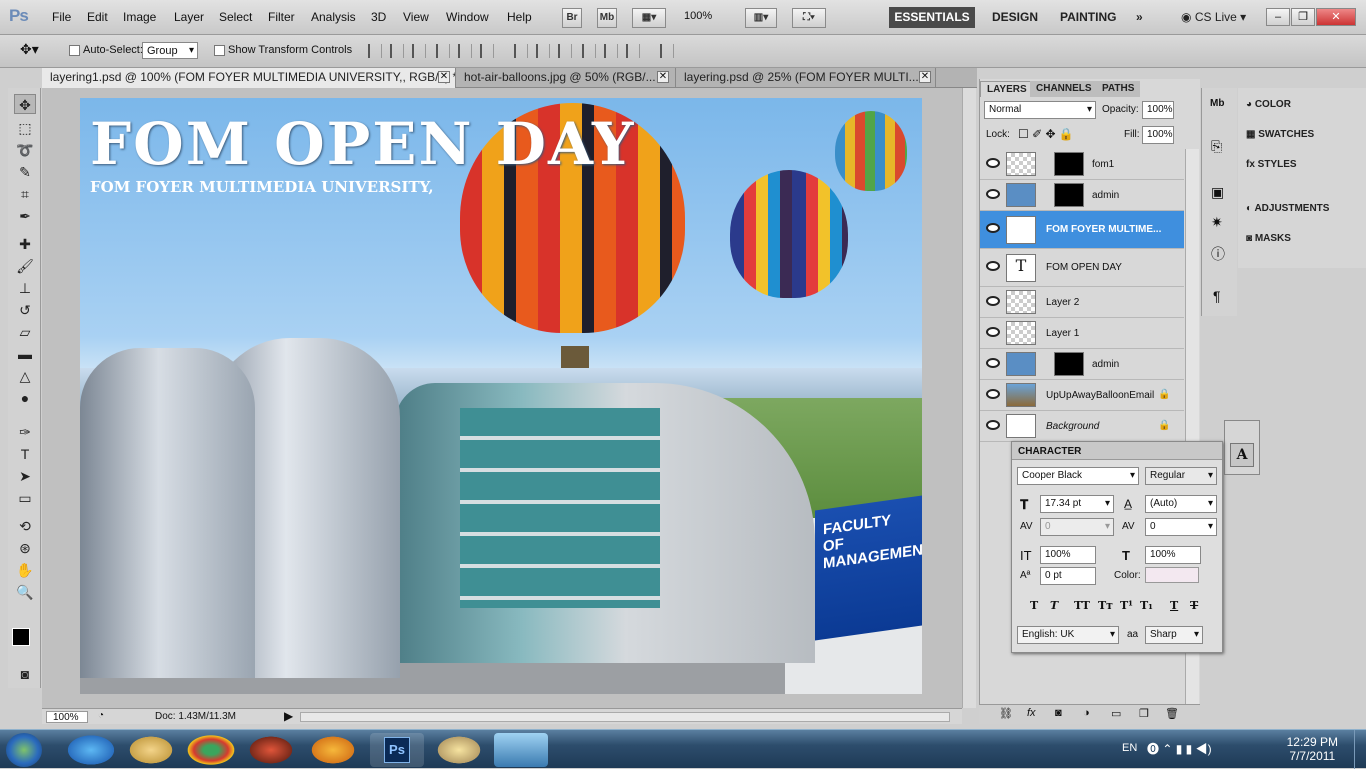 The image size is (1366, 769). Describe the element at coordinates (1054, 605) in the screenshot. I see `faux-italic-icon: T` at that location.